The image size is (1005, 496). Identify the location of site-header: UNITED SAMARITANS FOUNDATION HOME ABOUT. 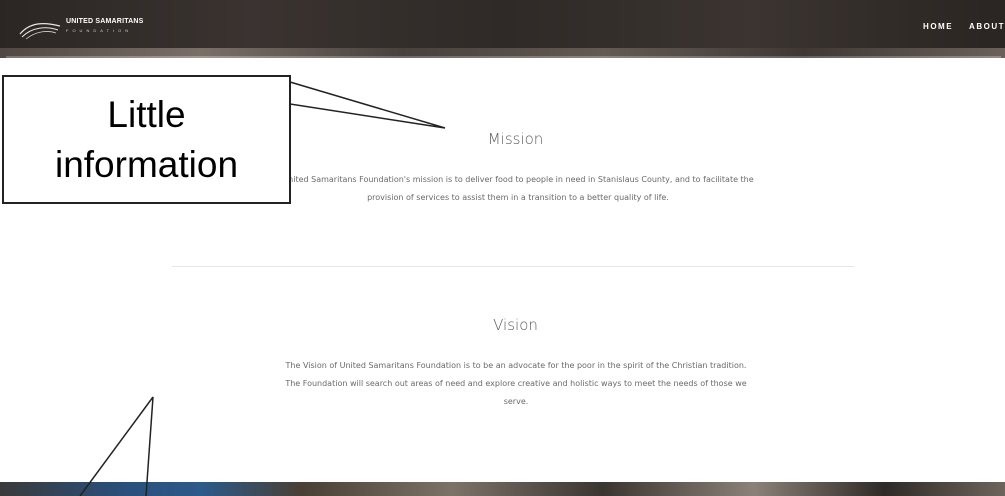
(502, 29).